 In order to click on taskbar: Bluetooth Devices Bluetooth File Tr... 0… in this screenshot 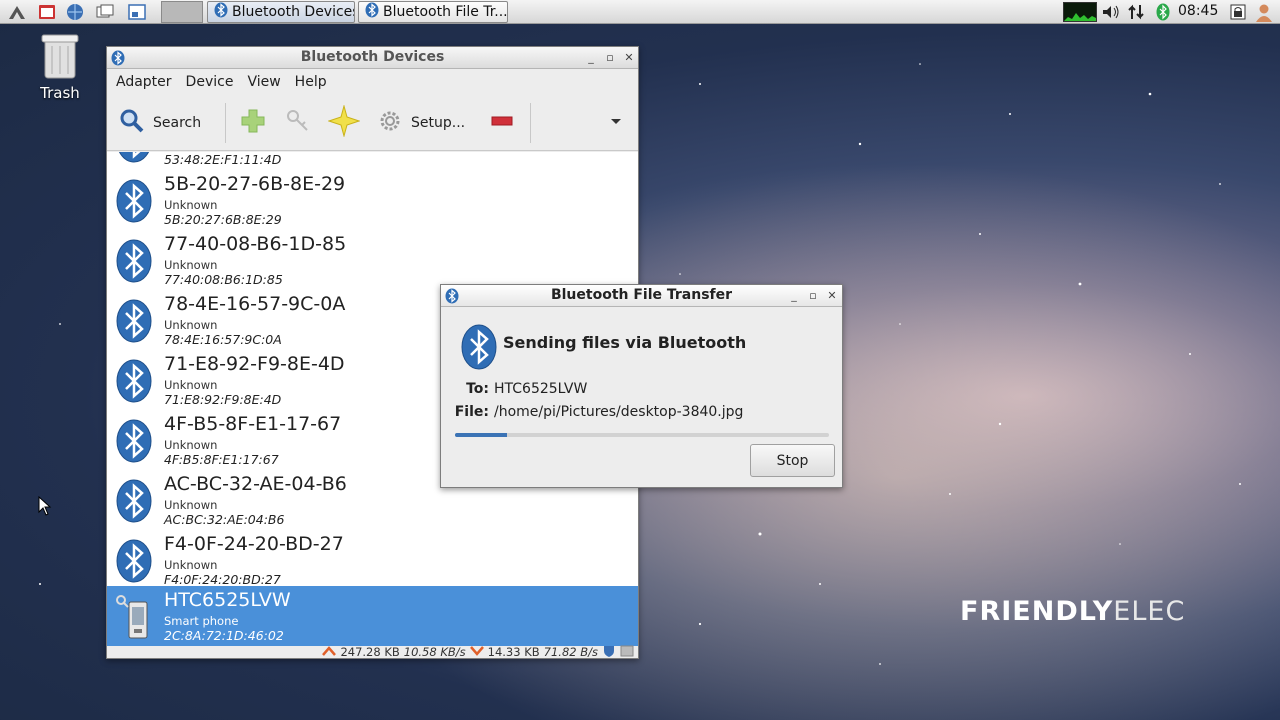, I will do `click(640, 12)`.